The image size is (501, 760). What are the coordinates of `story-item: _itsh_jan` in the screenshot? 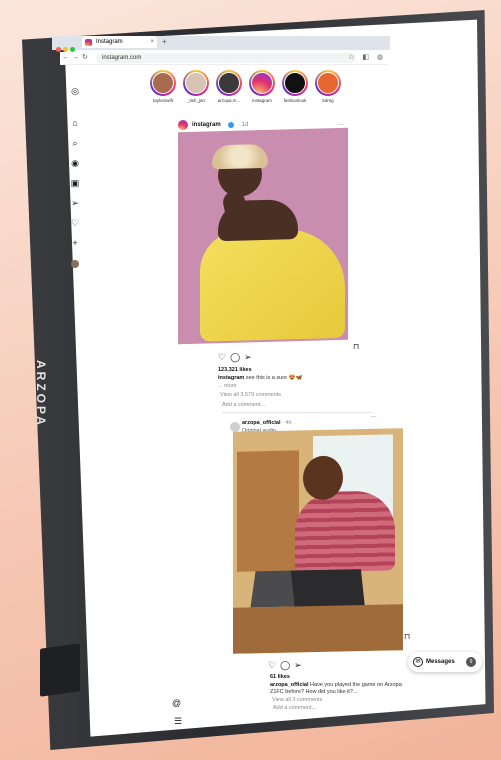 It's located at (196, 86).